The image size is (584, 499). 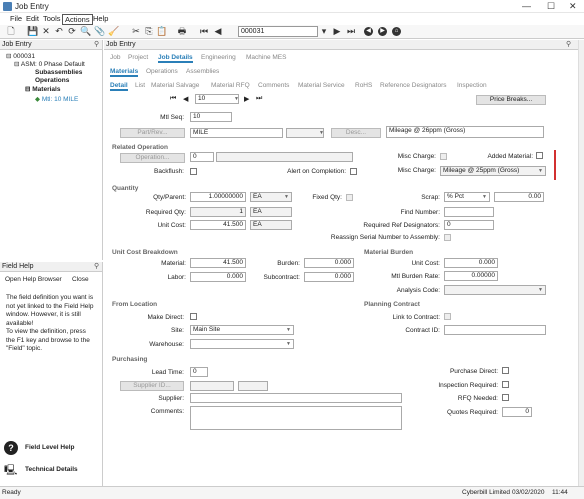 What do you see at coordinates (52, 18) in the screenshot?
I see `menu-tools: Tools` at bounding box center [52, 18].